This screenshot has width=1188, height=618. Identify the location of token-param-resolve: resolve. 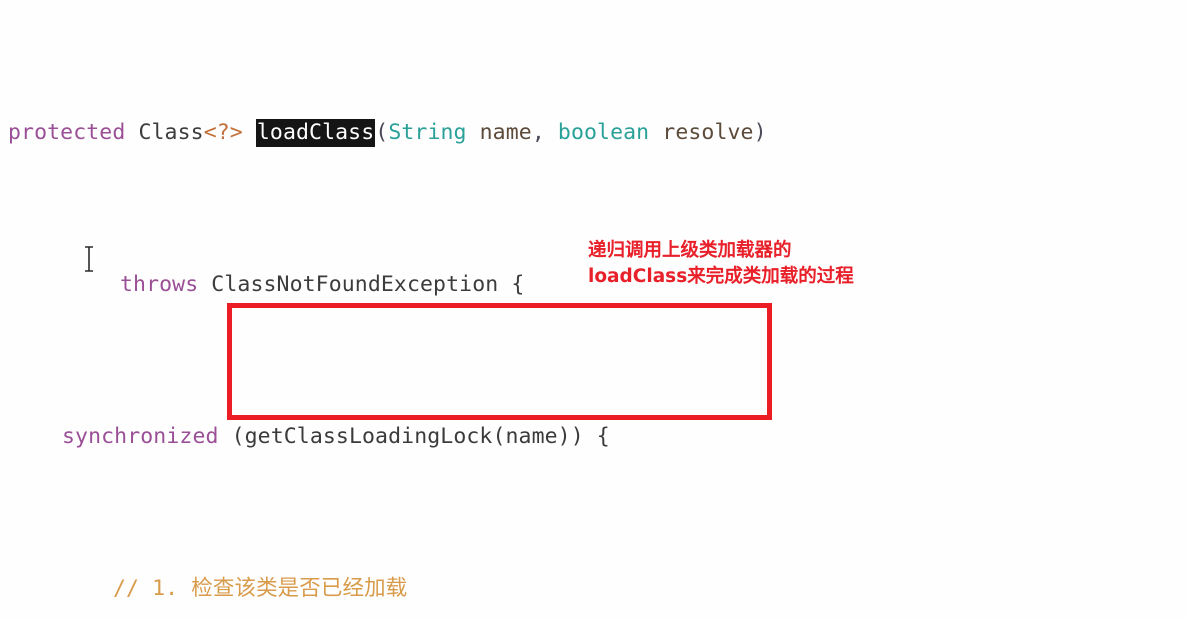
(701, 132).